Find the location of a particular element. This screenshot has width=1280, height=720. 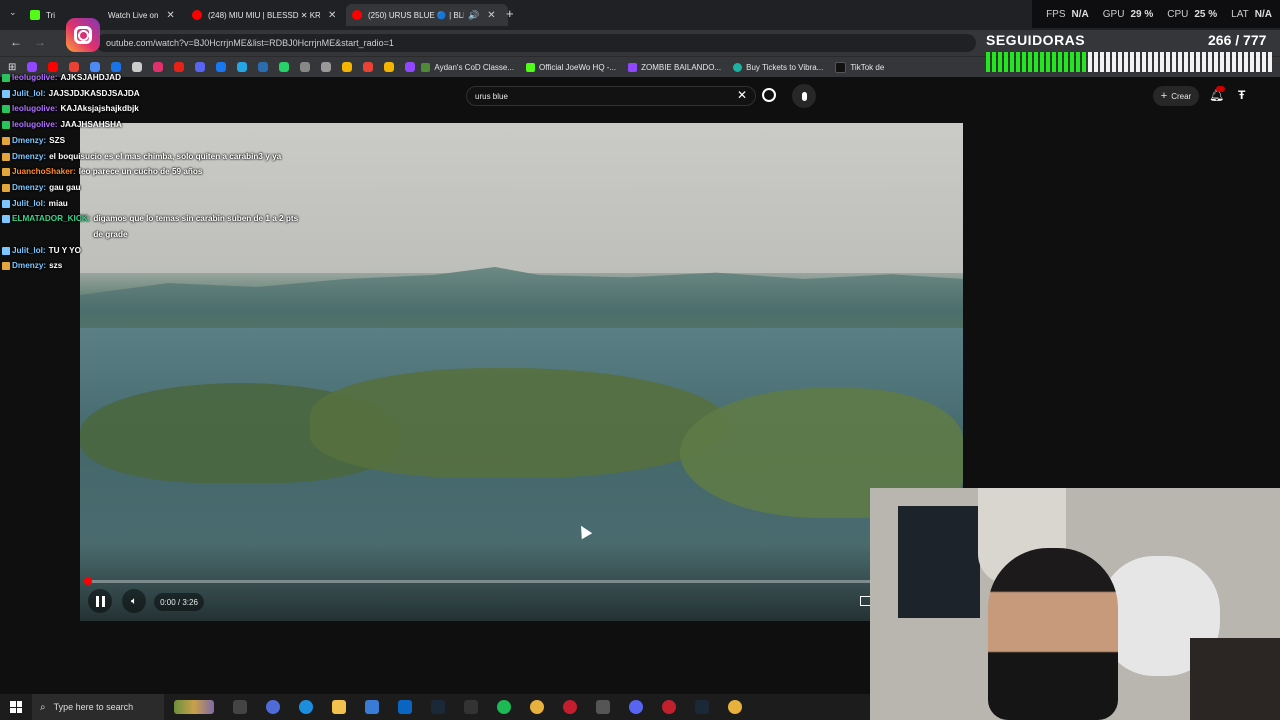

island-center is located at coordinates (520, 423).